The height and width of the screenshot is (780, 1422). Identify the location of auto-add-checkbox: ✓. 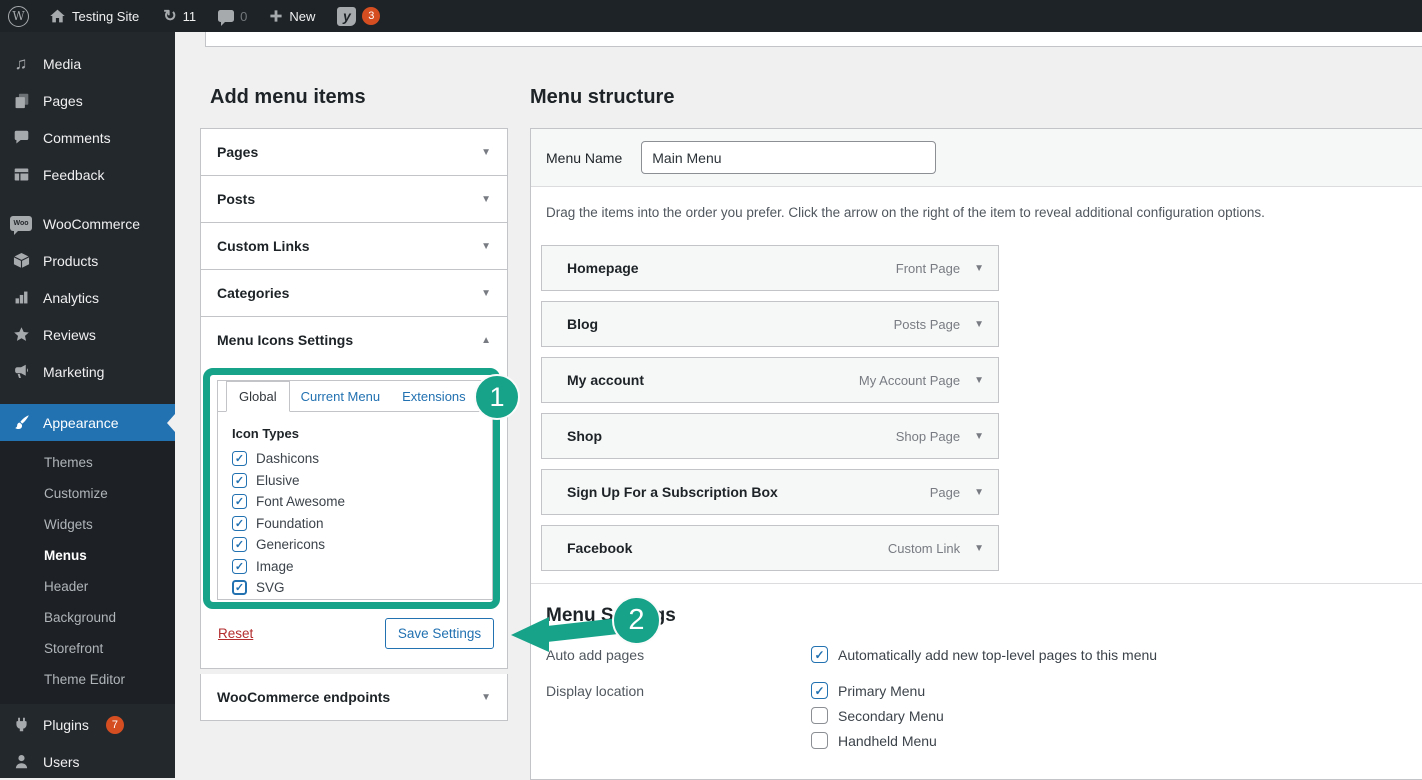
(819, 654).